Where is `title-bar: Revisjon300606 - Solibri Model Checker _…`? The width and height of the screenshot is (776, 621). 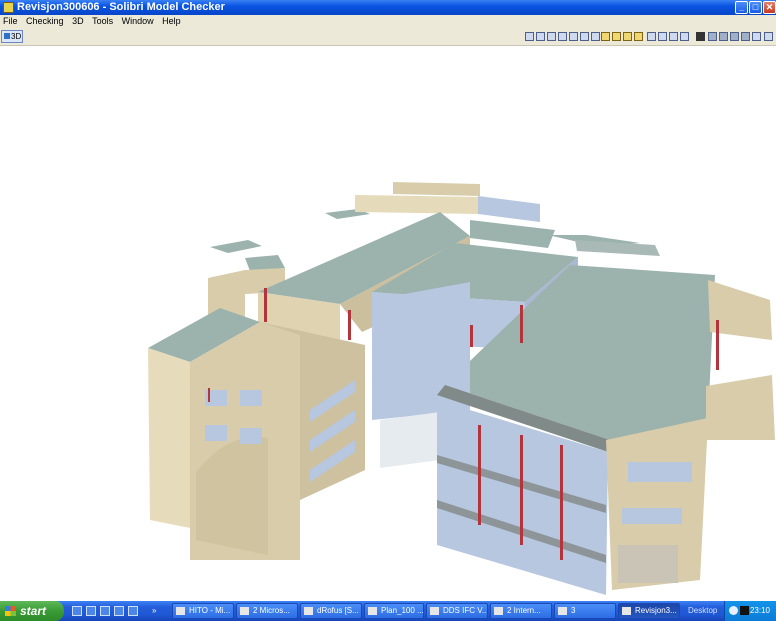
title-bar: Revisjon300606 - Solibri Model Checker _… is located at coordinates (388, 7).